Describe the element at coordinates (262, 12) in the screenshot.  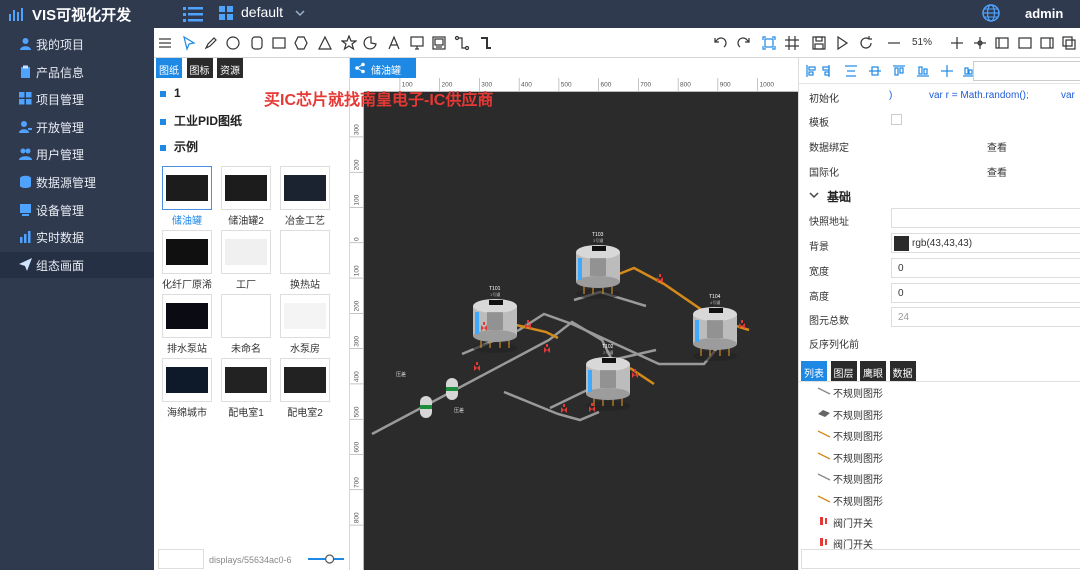
I see `project-selector: default` at that location.